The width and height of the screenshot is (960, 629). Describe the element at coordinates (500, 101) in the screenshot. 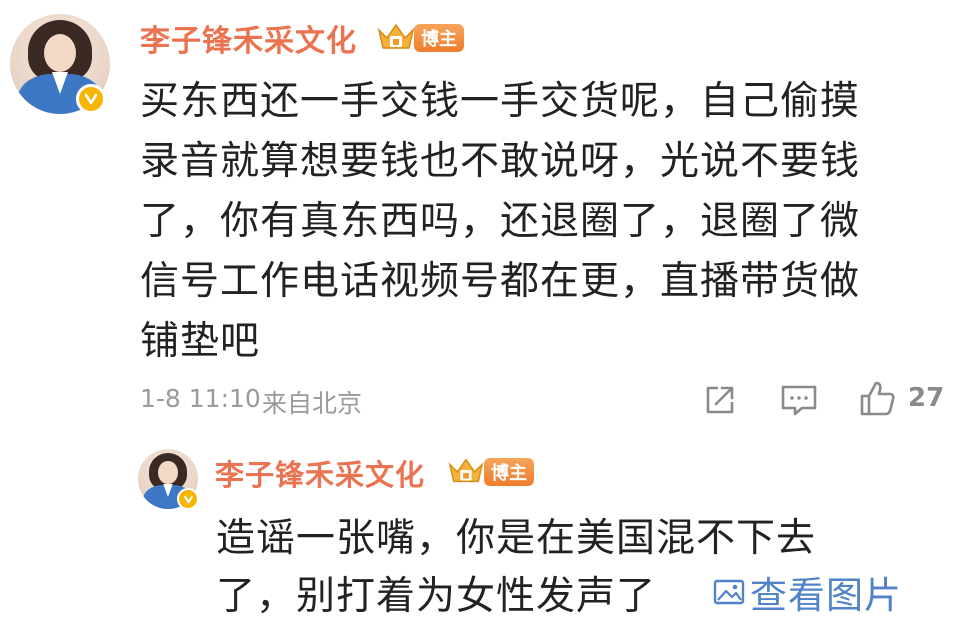

I see `comment-line: 买东西还一手交钱一手交货呢，自己偷摸` at that location.